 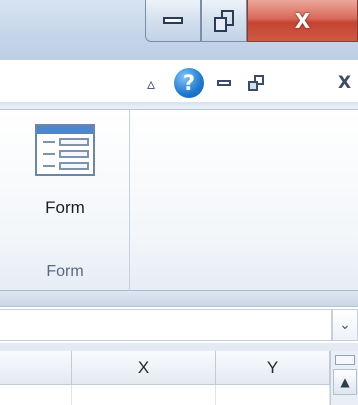 What do you see at coordinates (144, 368) in the screenshot?
I see `column-header-x: X` at bounding box center [144, 368].